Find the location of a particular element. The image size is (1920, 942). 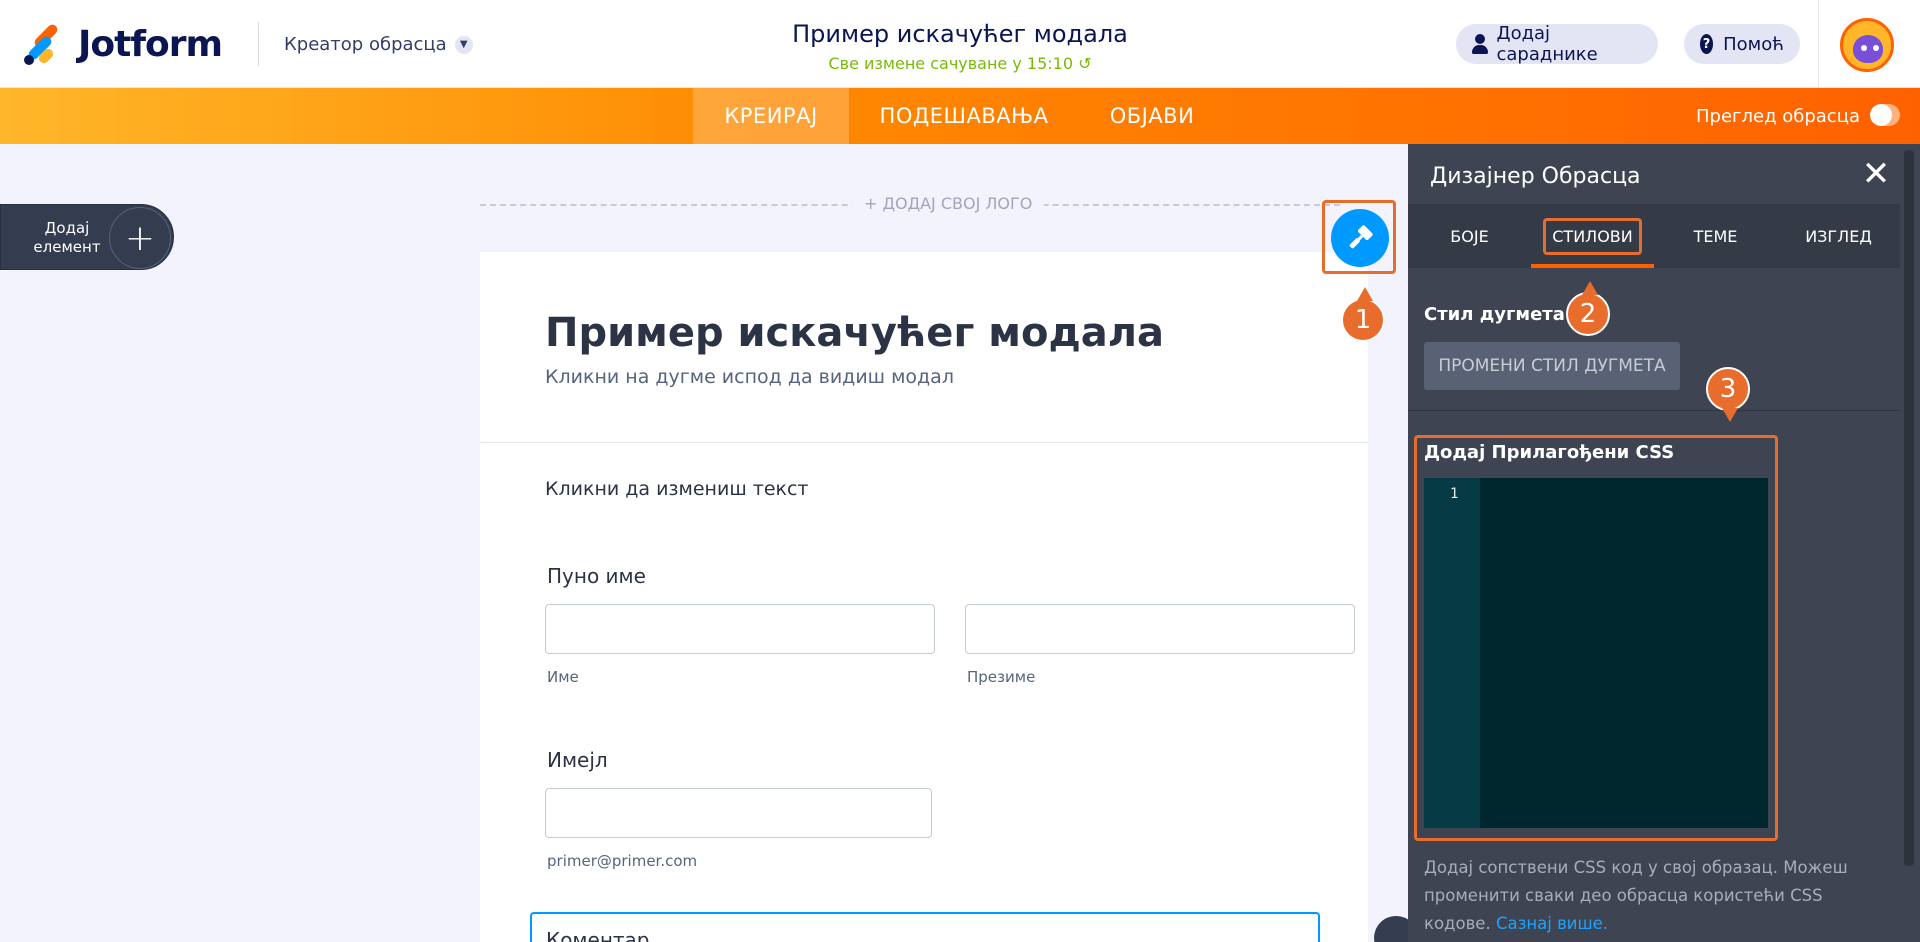

add-collaborators-button: Додај сараднике is located at coordinates (1557, 44).